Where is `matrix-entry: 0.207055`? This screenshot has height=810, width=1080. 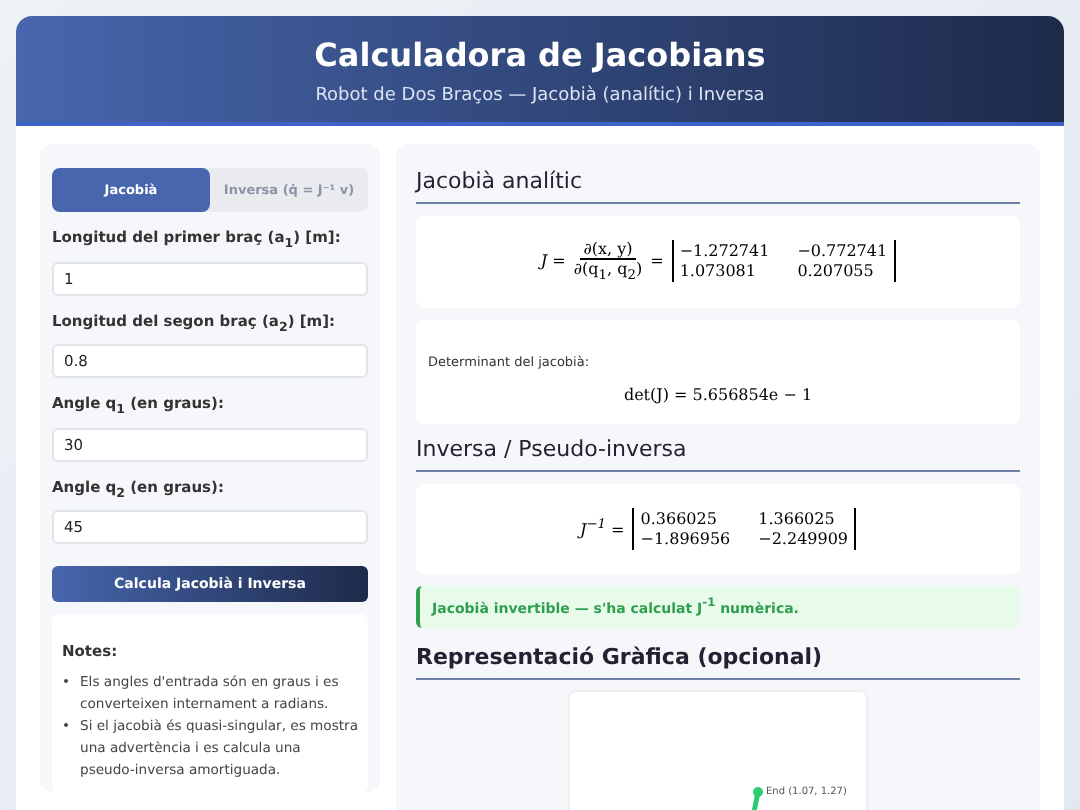
matrix-entry: 0.207055 is located at coordinates (836, 271).